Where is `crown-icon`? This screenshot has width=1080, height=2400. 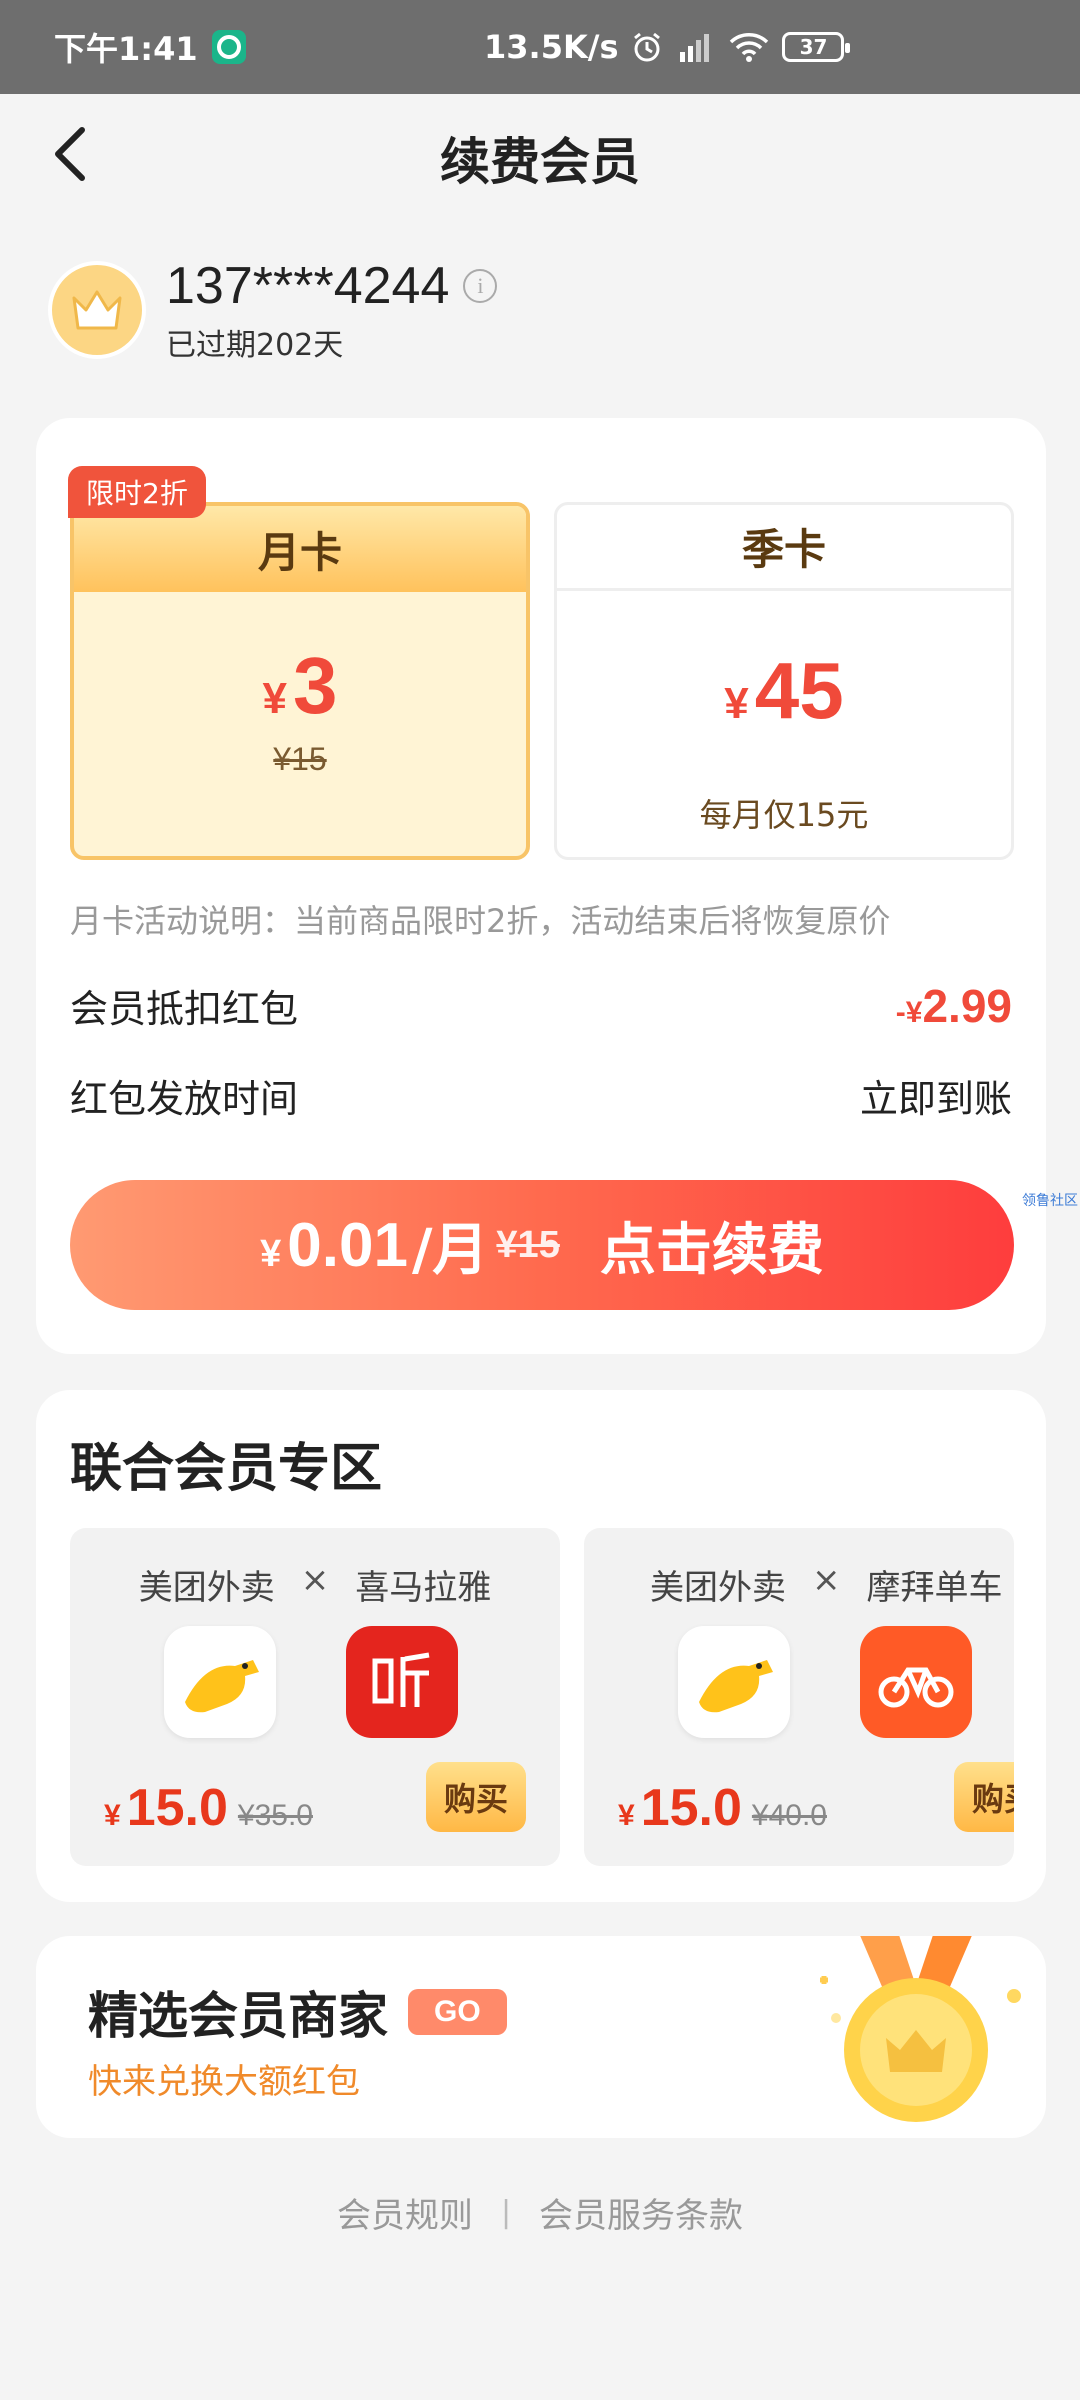 crown-icon is located at coordinates (97, 310).